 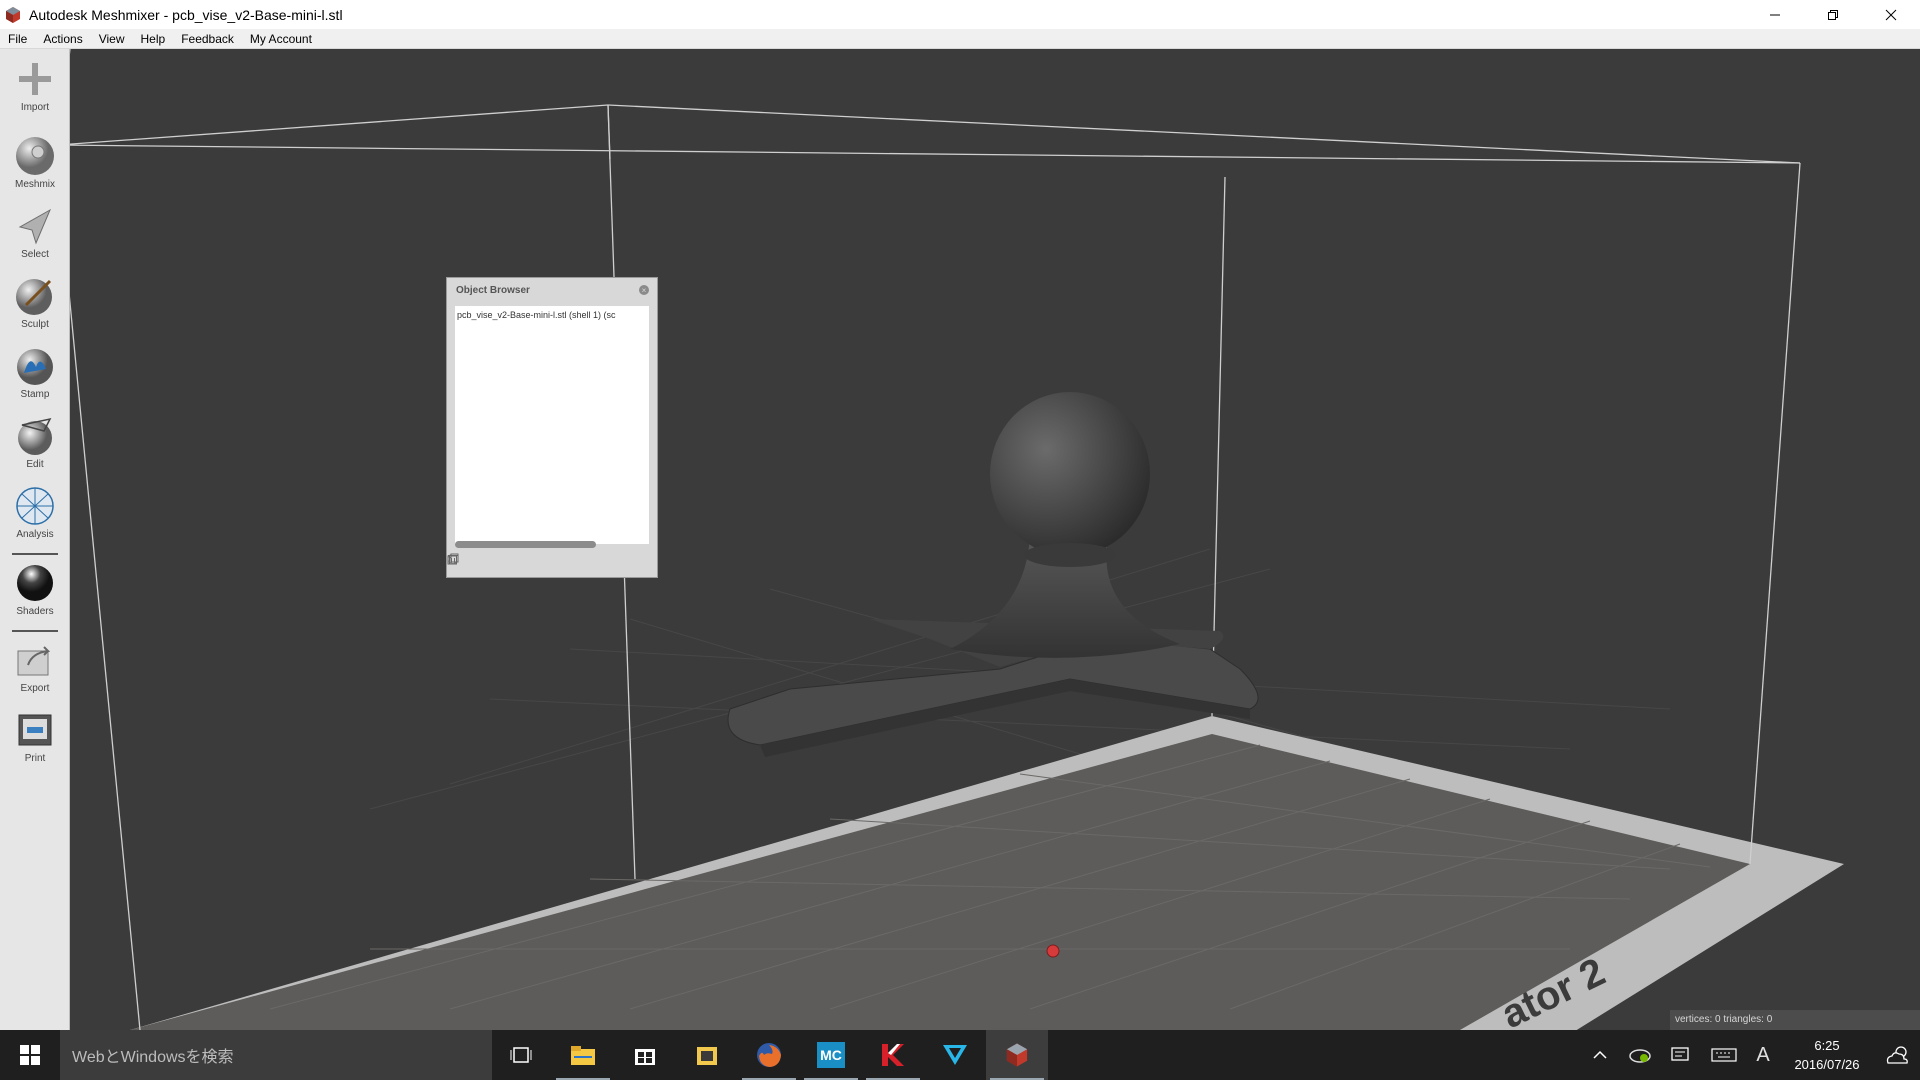 What do you see at coordinates (13, 14) in the screenshot?
I see `meshmixer-app-icon` at bounding box center [13, 14].